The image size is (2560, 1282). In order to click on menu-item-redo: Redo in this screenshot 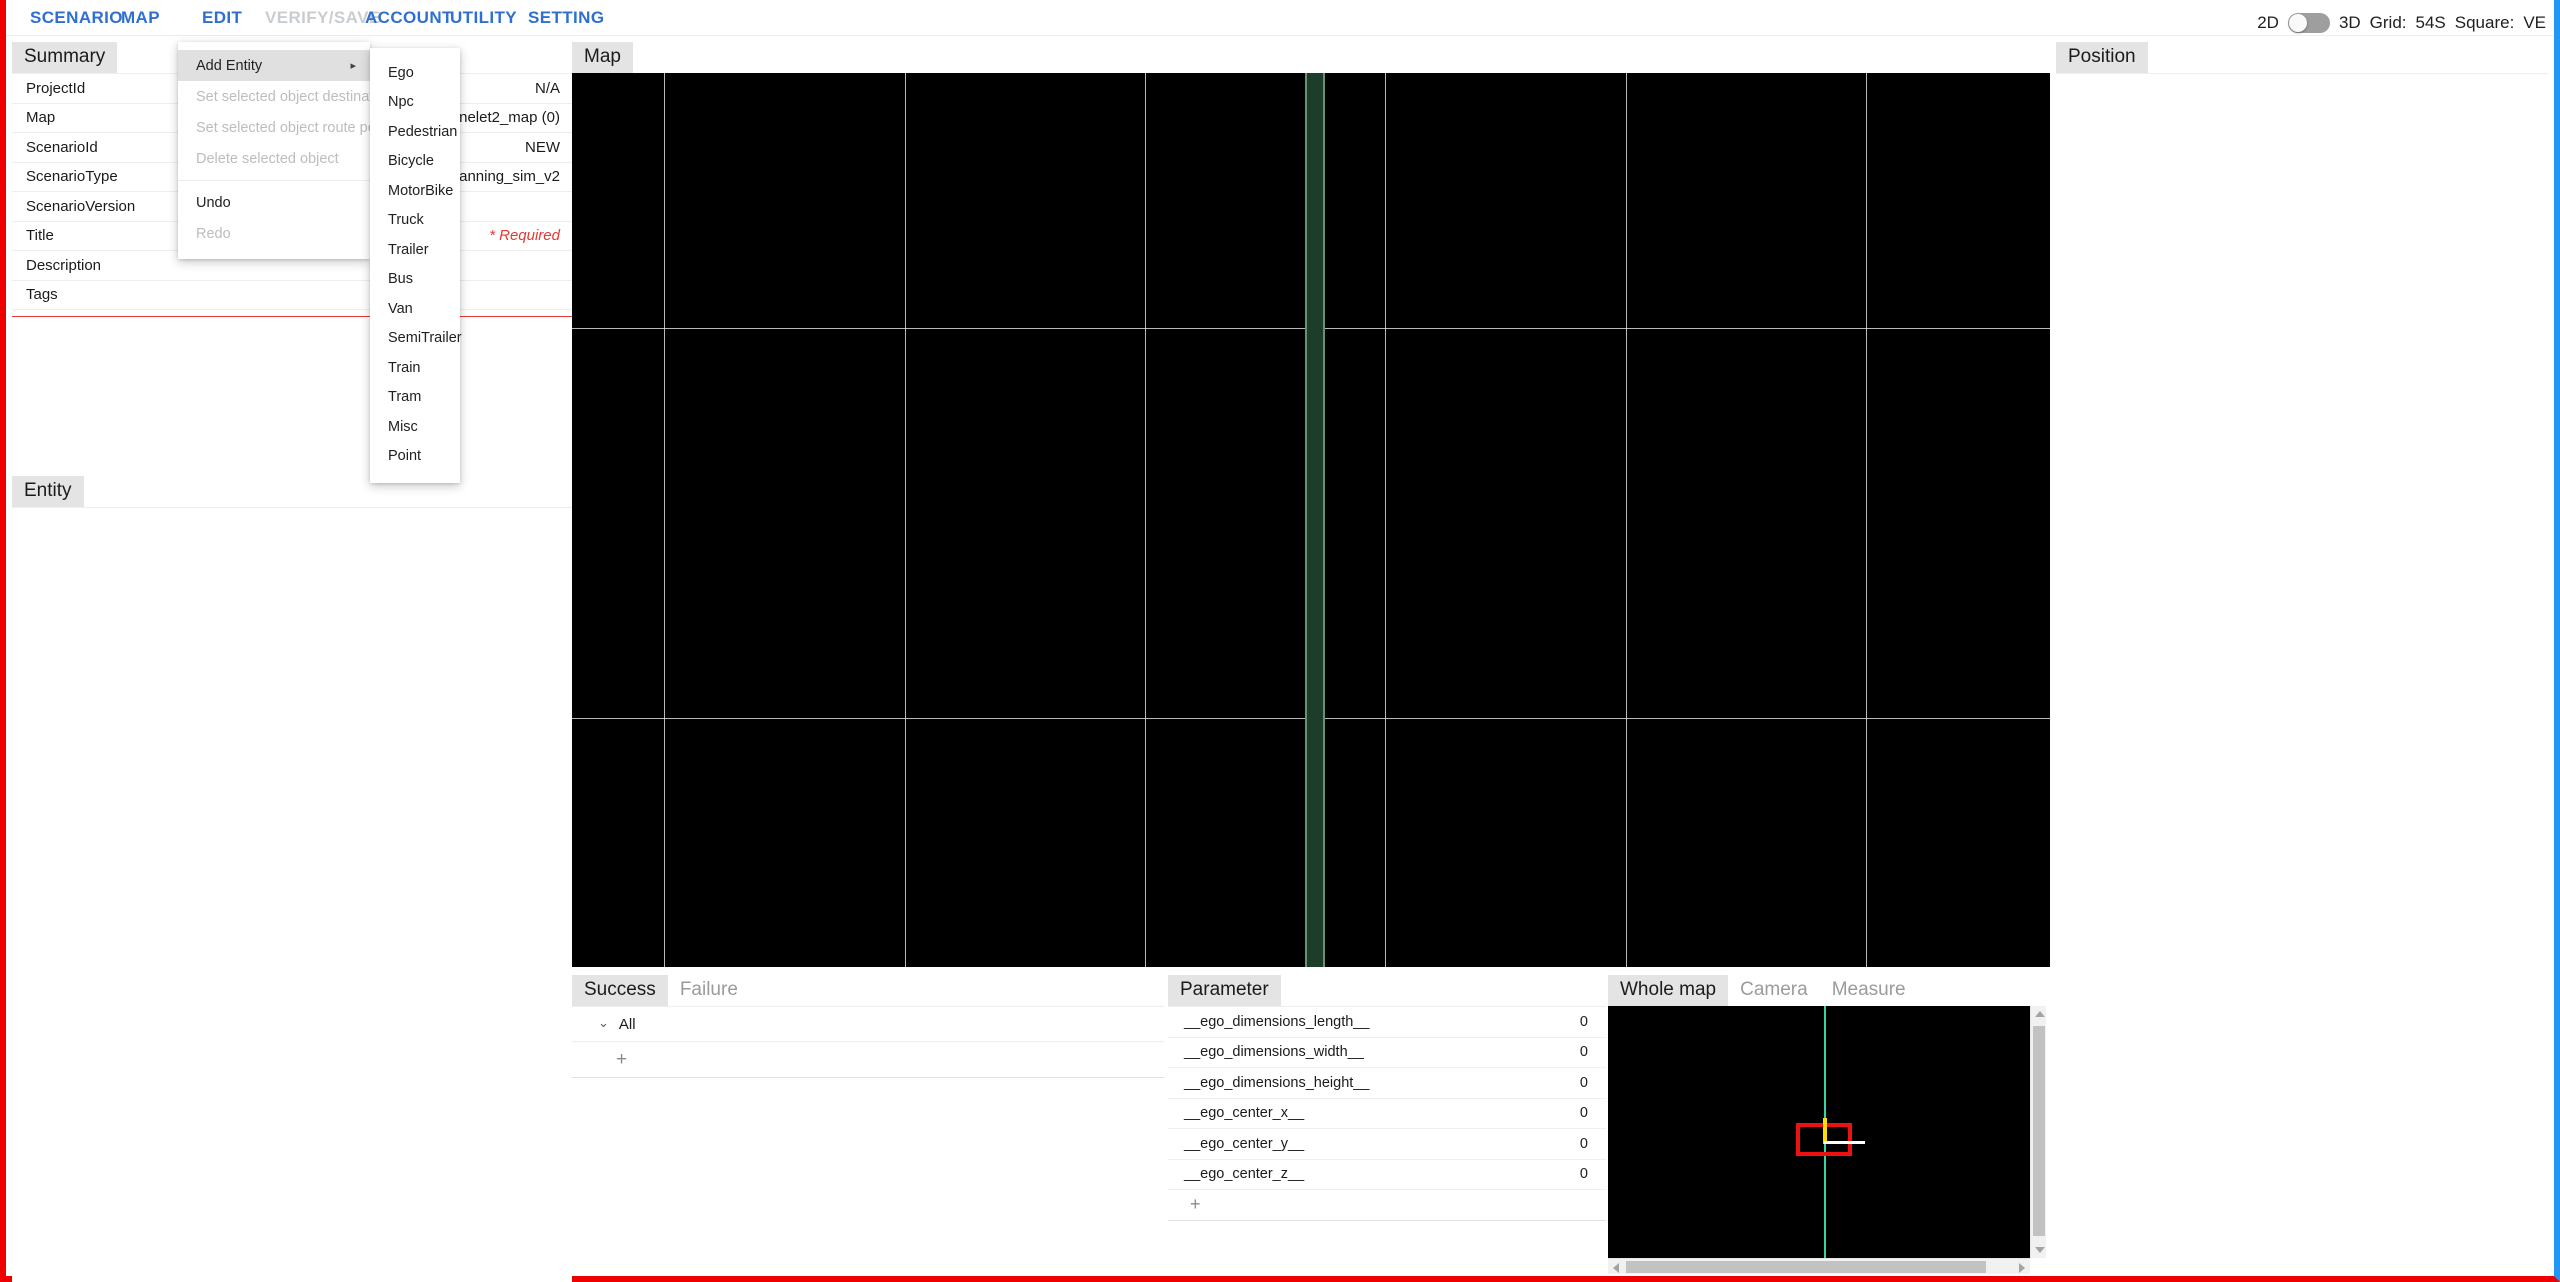, I will do `click(274, 233)`.